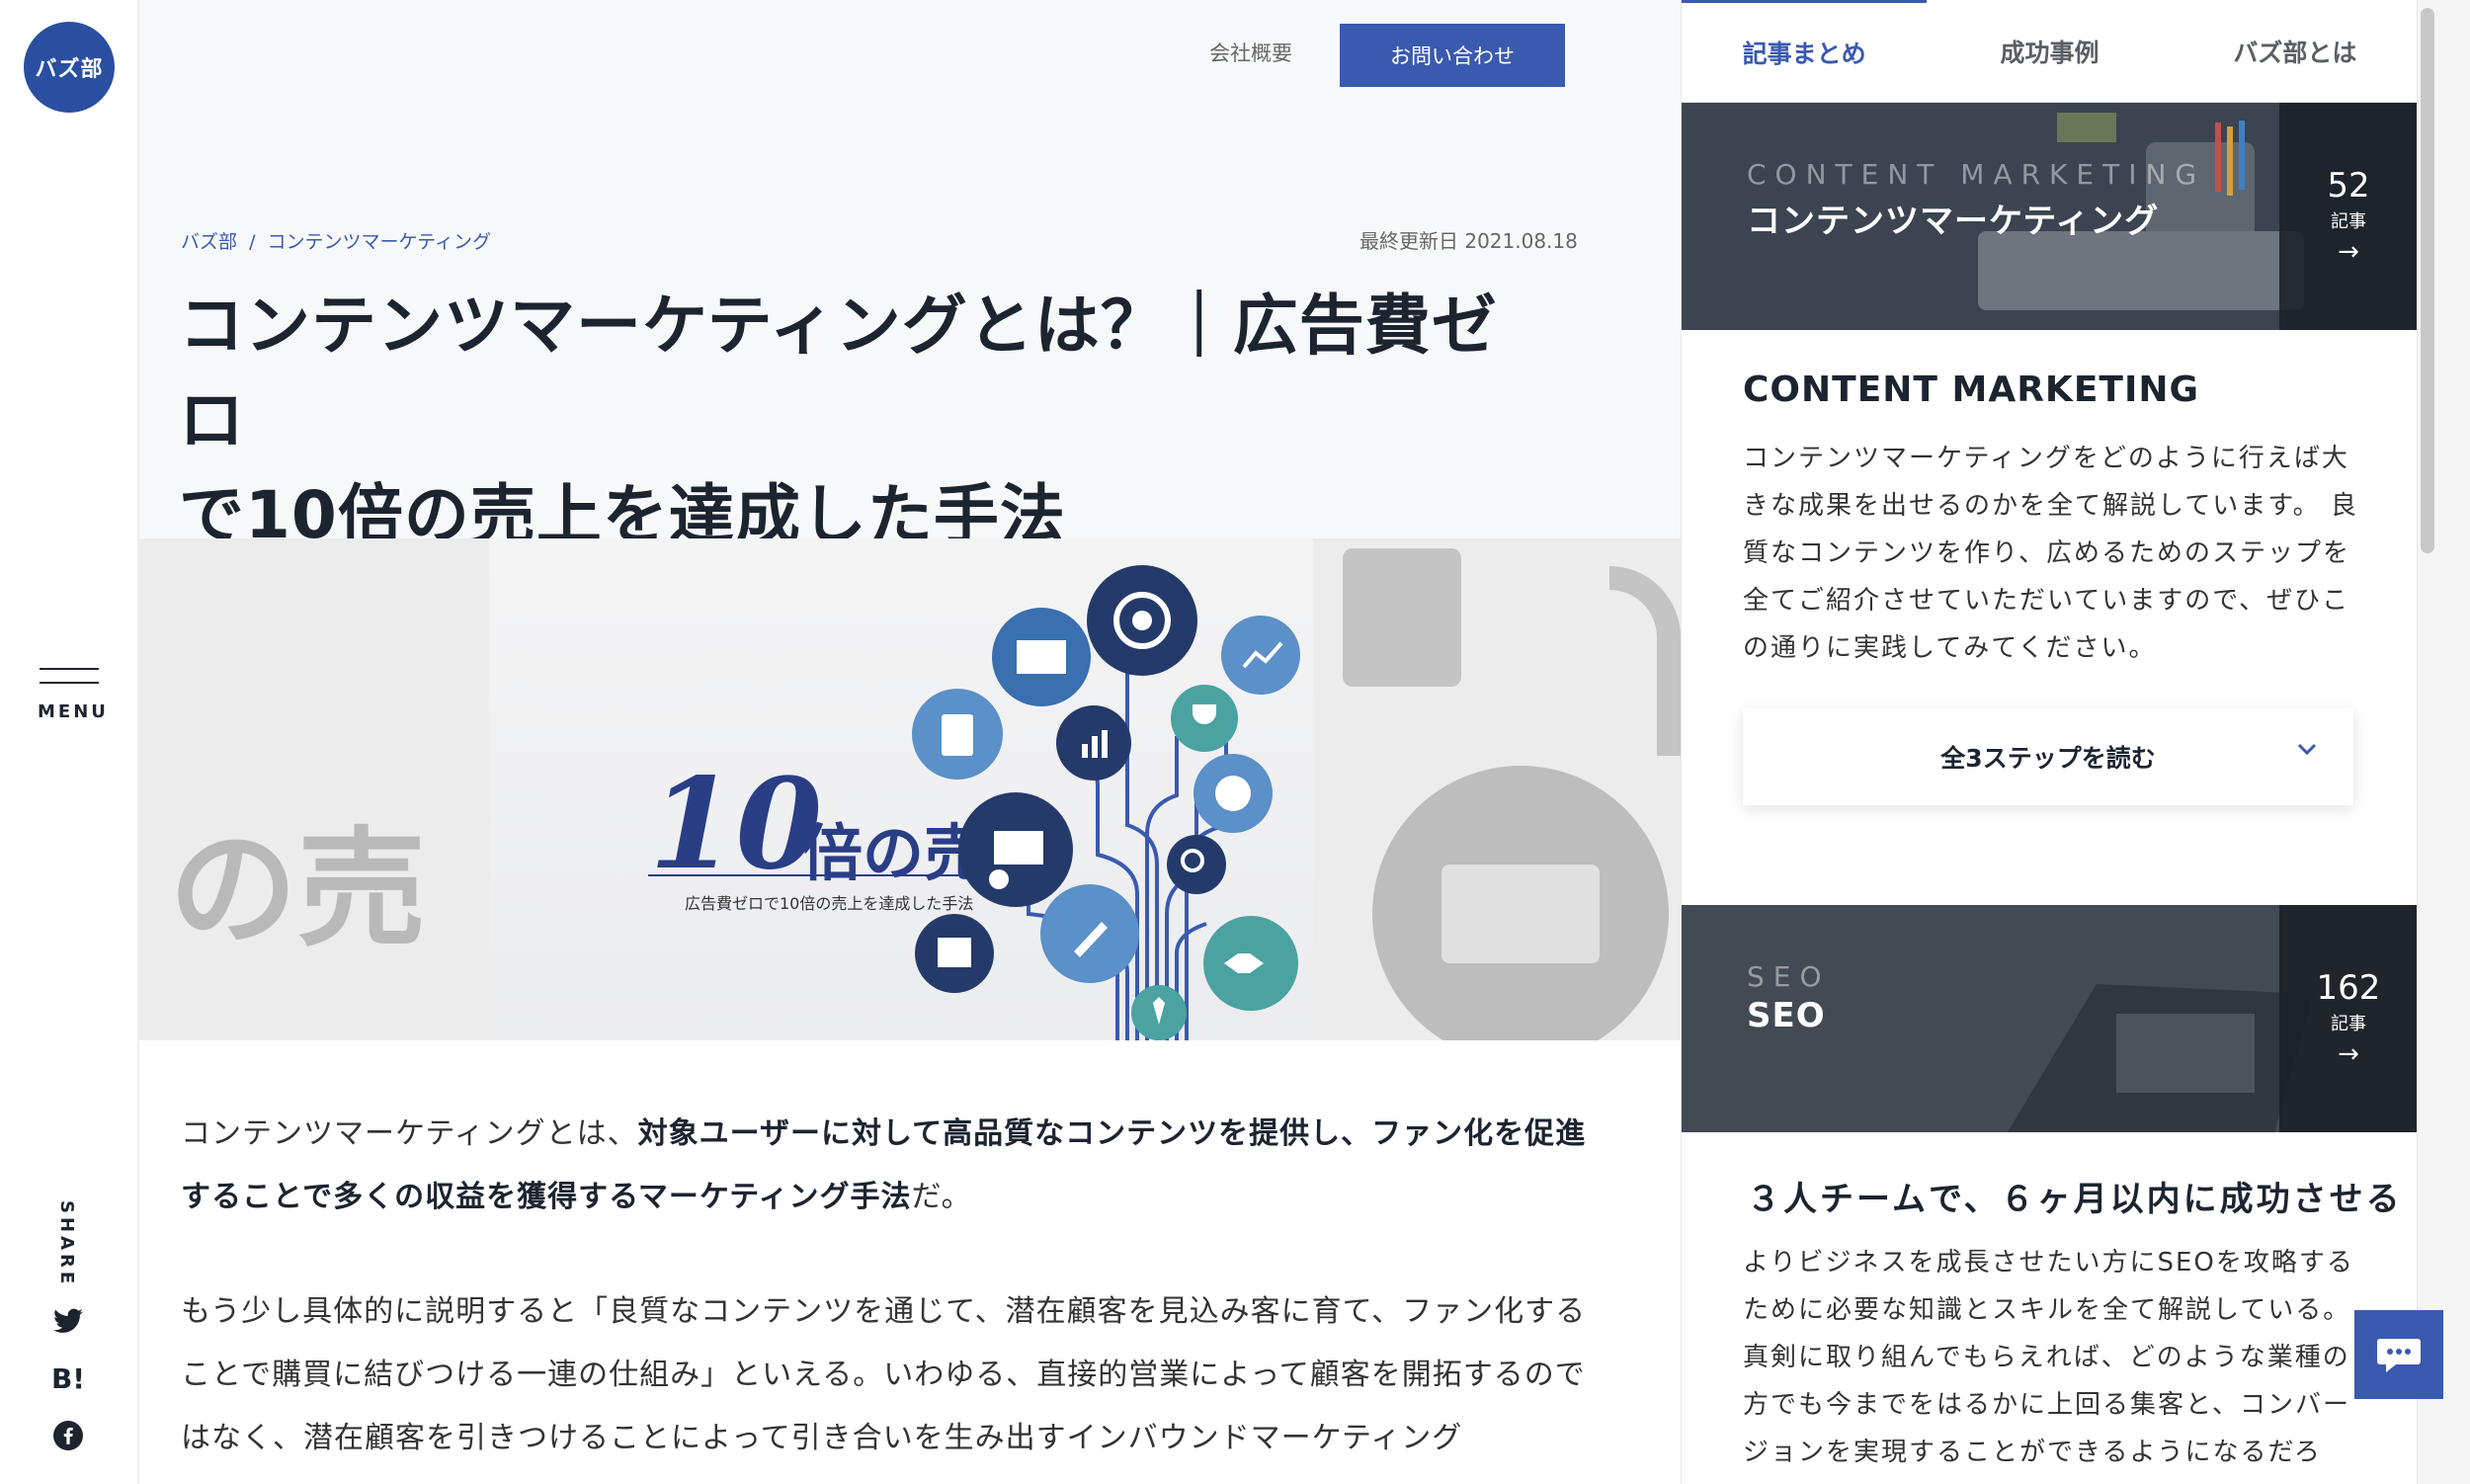 The width and height of the screenshot is (2470, 1484). Describe the element at coordinates (2443, 742) in the screenshot. I see `scrollbar` at that location.